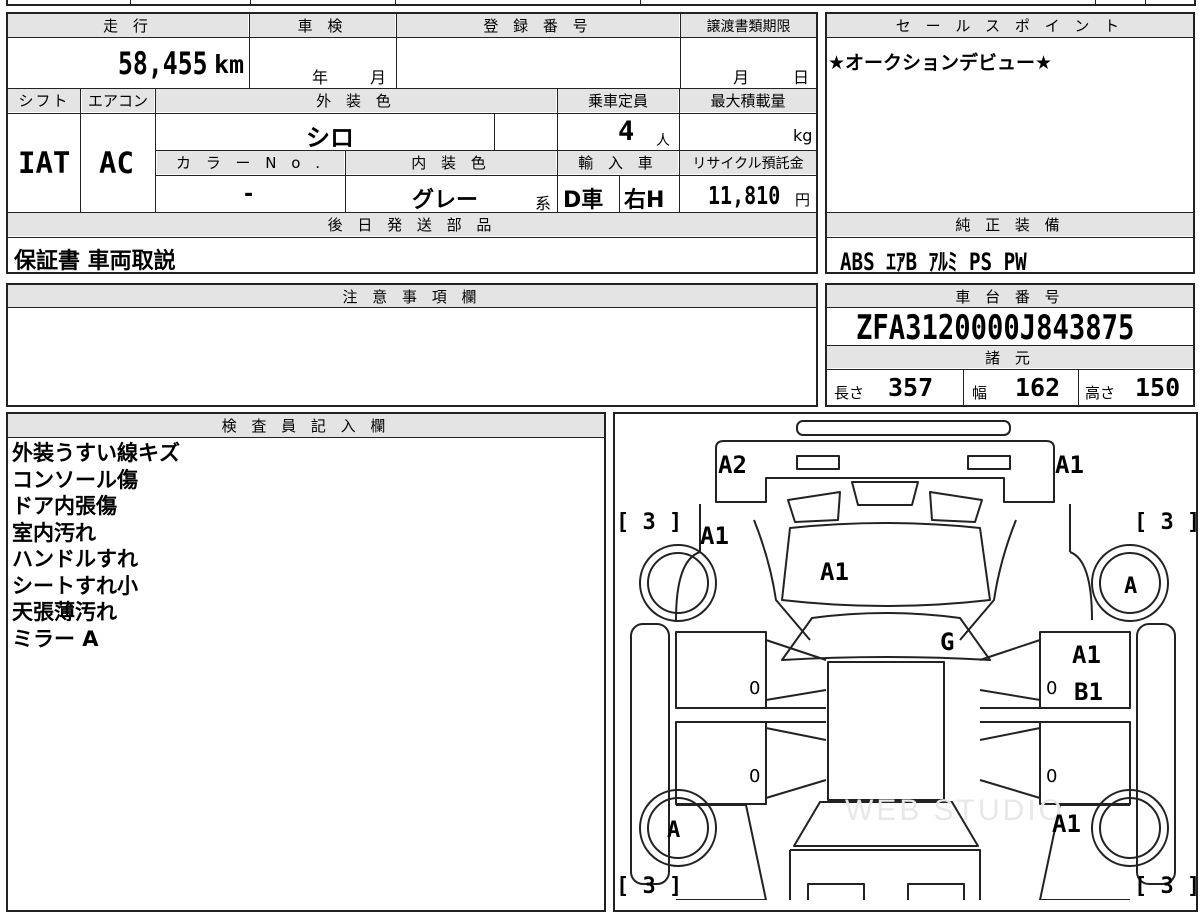 The width and height of the screenshot is (1200, 912). What do you see at coordinates (1167, 886) in the screenshot?
I see `tire-rear-right: [ 3 ]` at bounding box center [1167, 886].